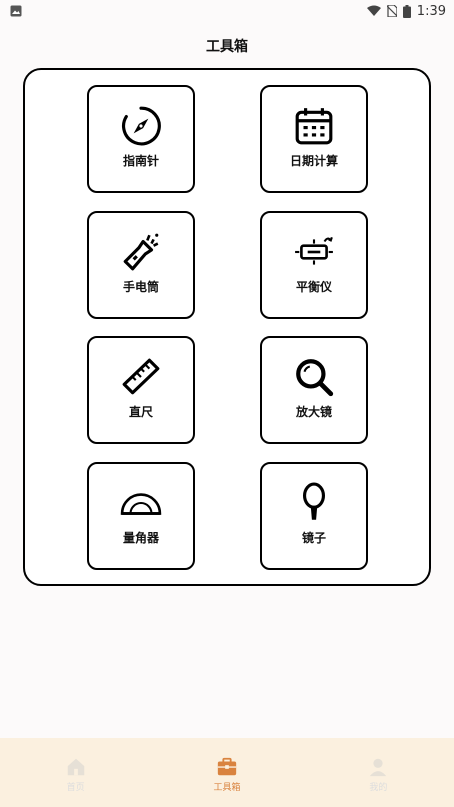 The image size is (454, 807). Describe the element at coordinates (141, 376) in the screenshot. I see `ruler-icon` at that location.